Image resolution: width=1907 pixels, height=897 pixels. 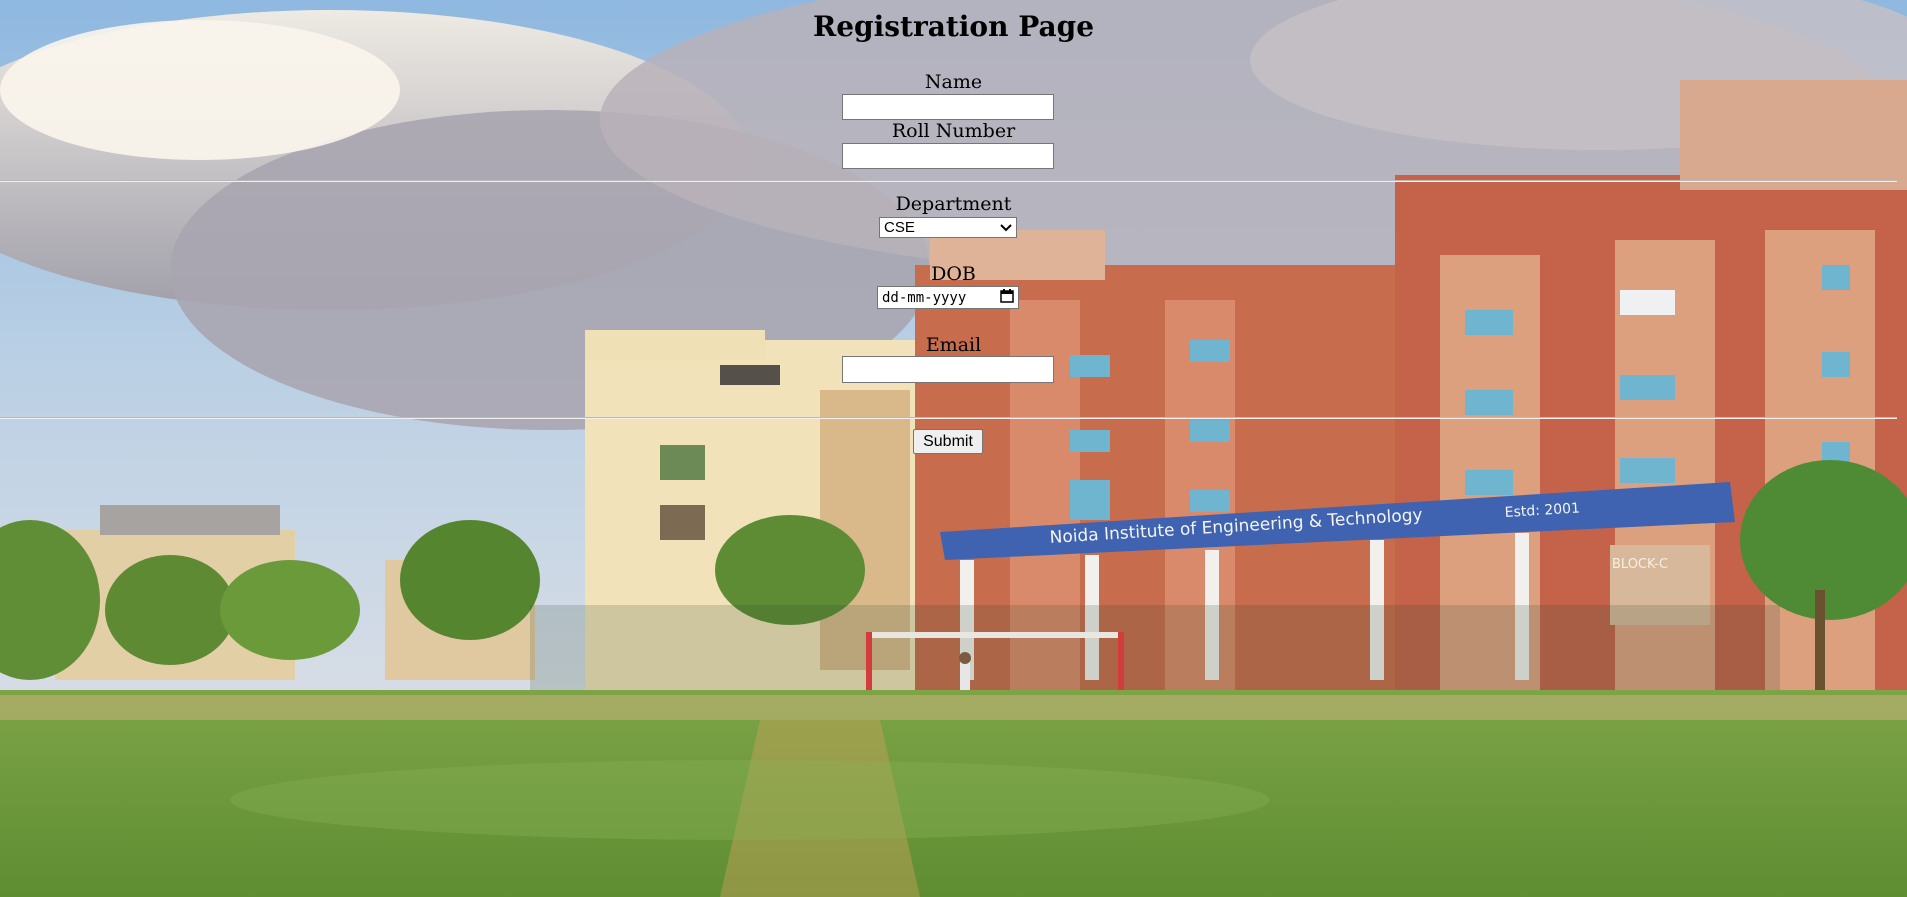 I want to click on roll-number-input, so click(x=948, y=156).